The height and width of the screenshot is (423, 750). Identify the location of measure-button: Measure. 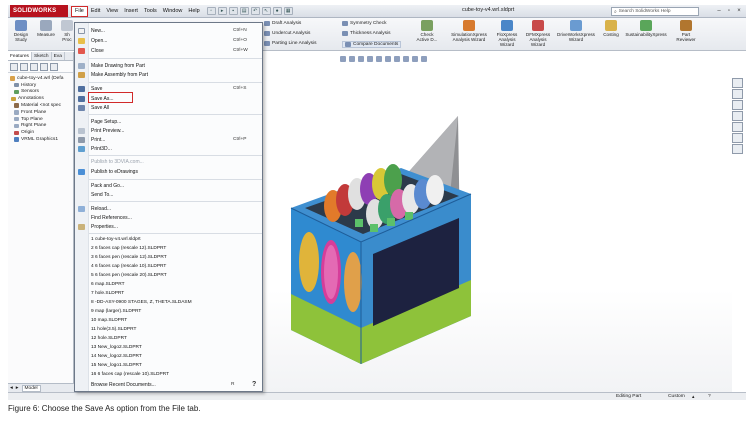
(46, 28).